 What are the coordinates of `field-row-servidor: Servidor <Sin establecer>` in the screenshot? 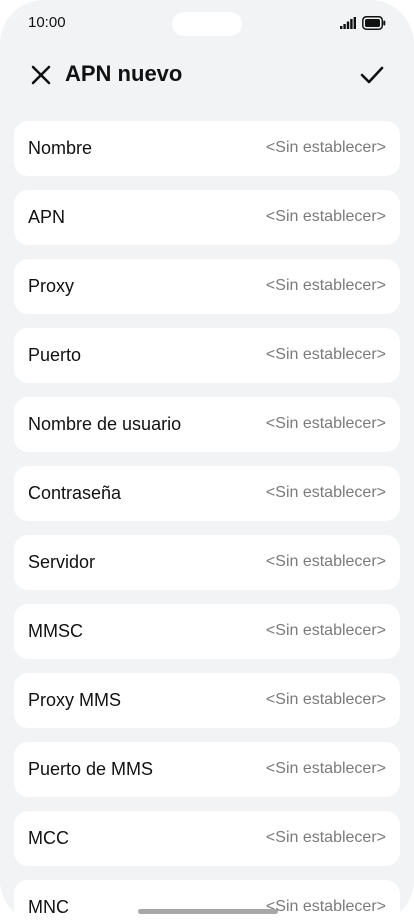 It's located at (207, 562).